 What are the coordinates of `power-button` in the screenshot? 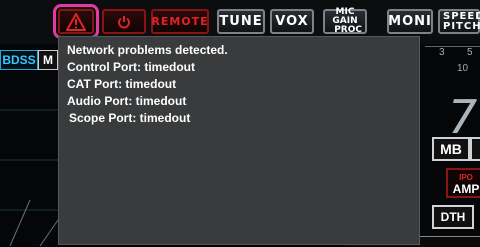 It's located at (124, 21).